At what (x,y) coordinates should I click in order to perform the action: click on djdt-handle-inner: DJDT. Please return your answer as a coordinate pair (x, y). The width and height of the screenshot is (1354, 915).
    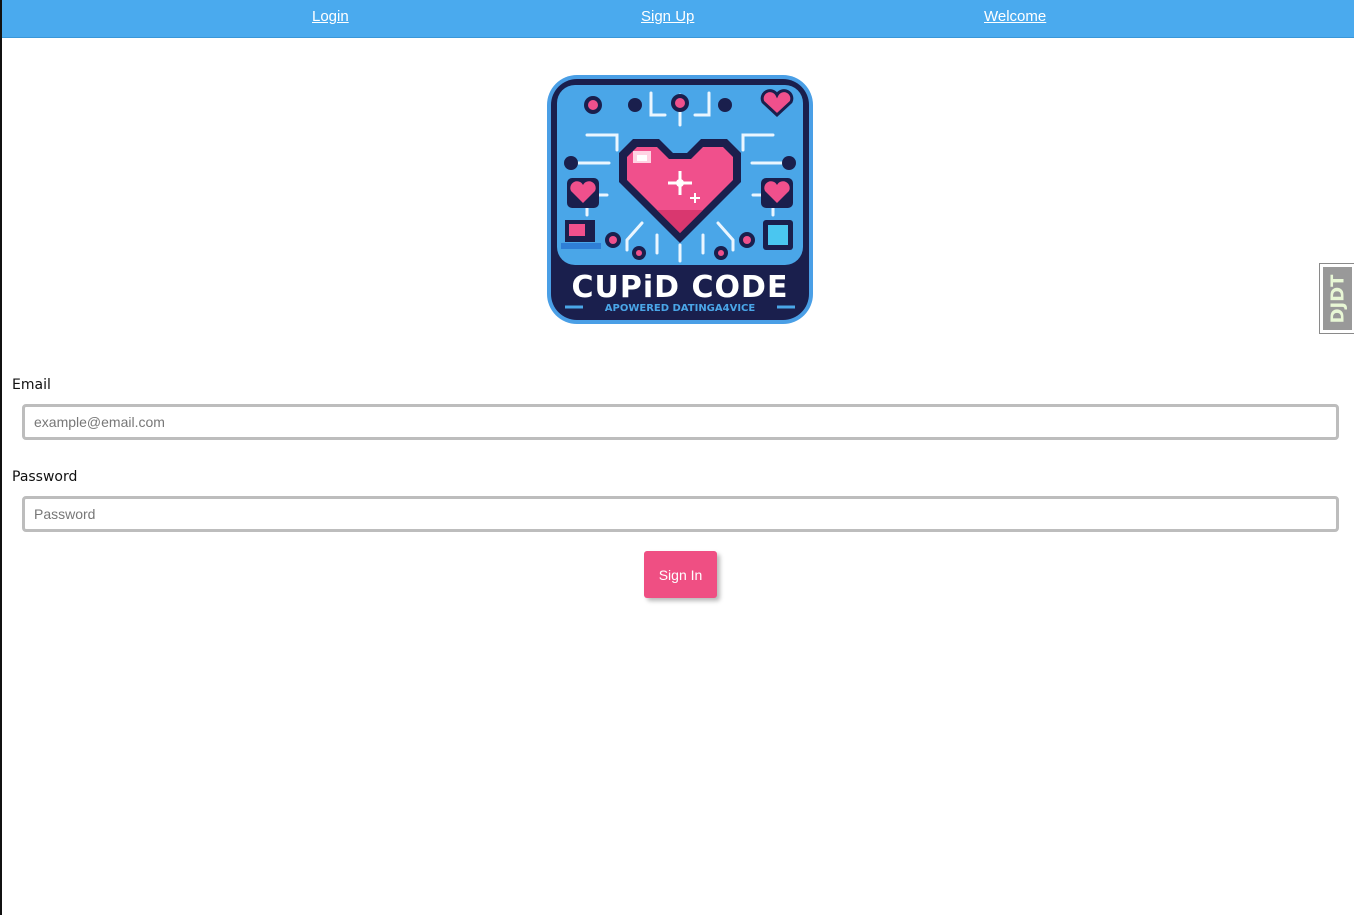
    Looking at the image, I should click on (1337, 298).